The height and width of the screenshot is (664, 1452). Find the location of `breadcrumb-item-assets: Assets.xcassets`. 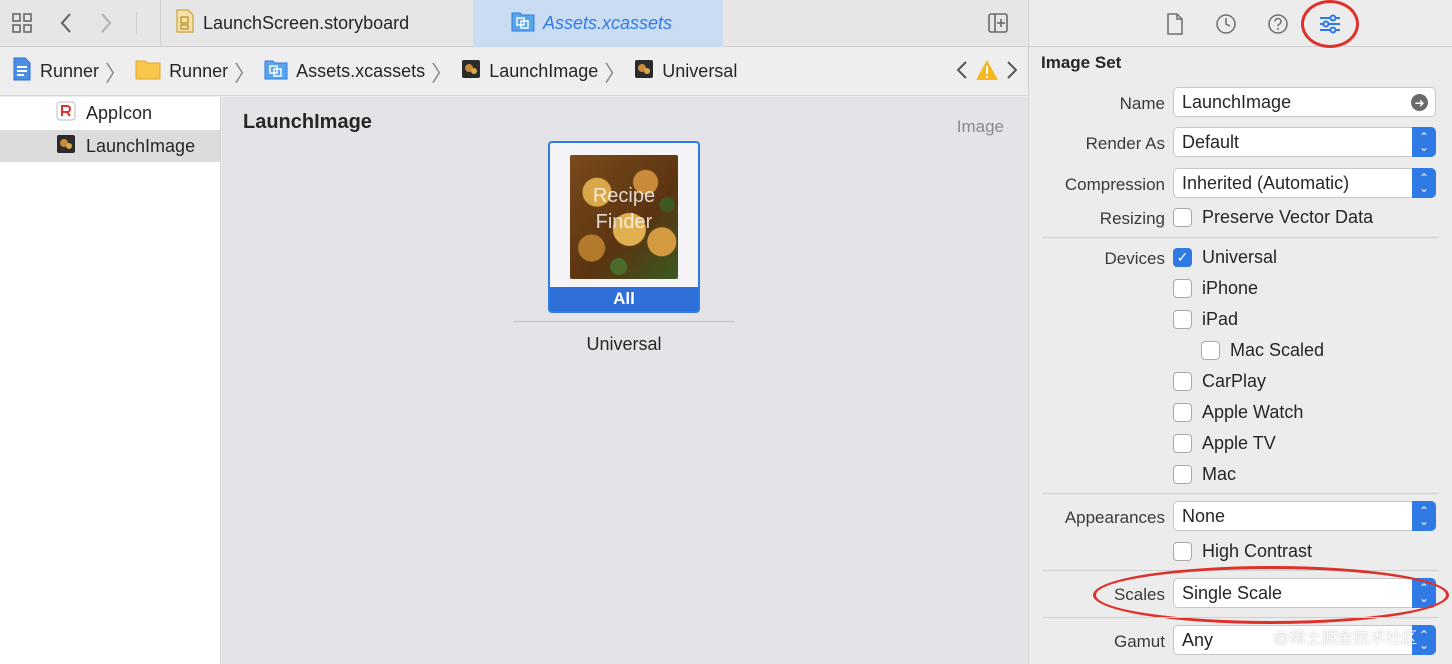

breadcrumb-item-assets: Assets.xcassets is located at coordinates (344, 71).